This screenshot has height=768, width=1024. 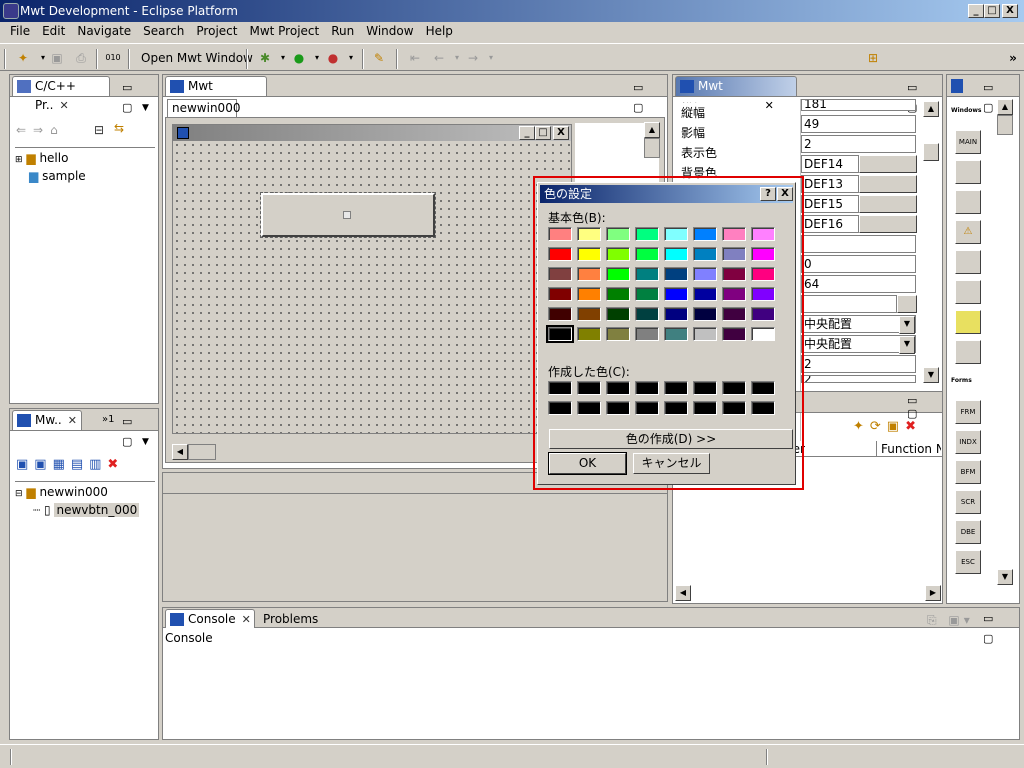 What do you see at coordinates (968, 502) in the screenshot?
I see `palette-button-scr: SCR` at bounding box center [968, 502].